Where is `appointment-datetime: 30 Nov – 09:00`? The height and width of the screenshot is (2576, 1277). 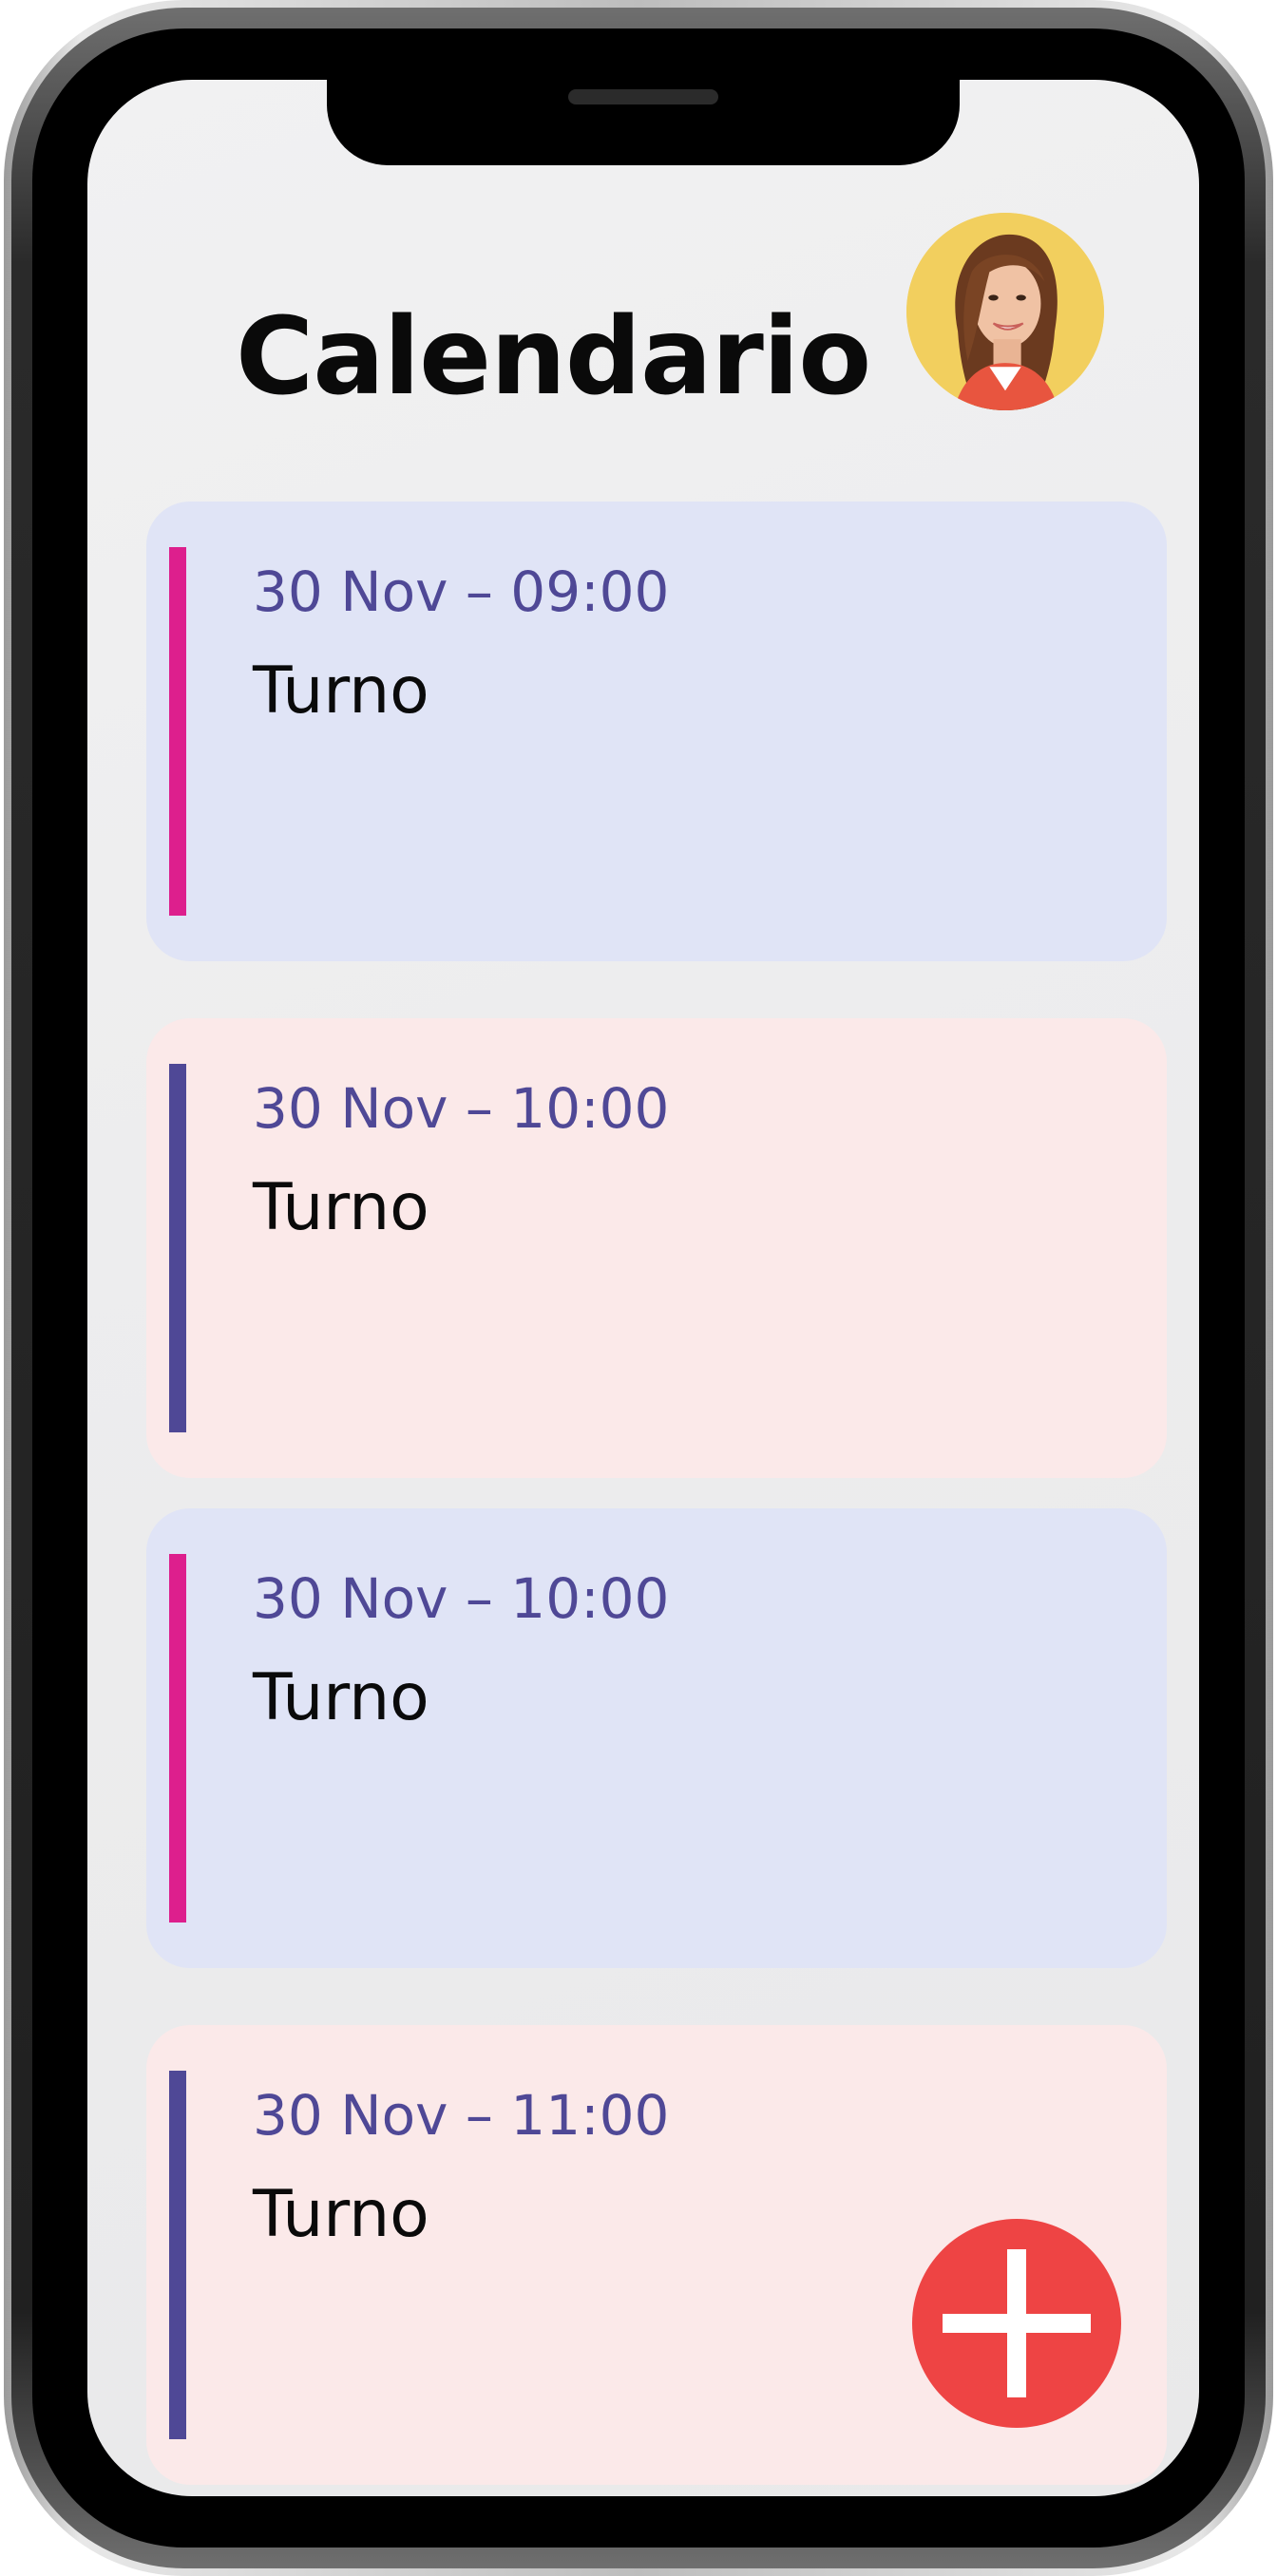
appointment-datetime: 30 Nov – 09:00 is located at coordinates (461, 591).